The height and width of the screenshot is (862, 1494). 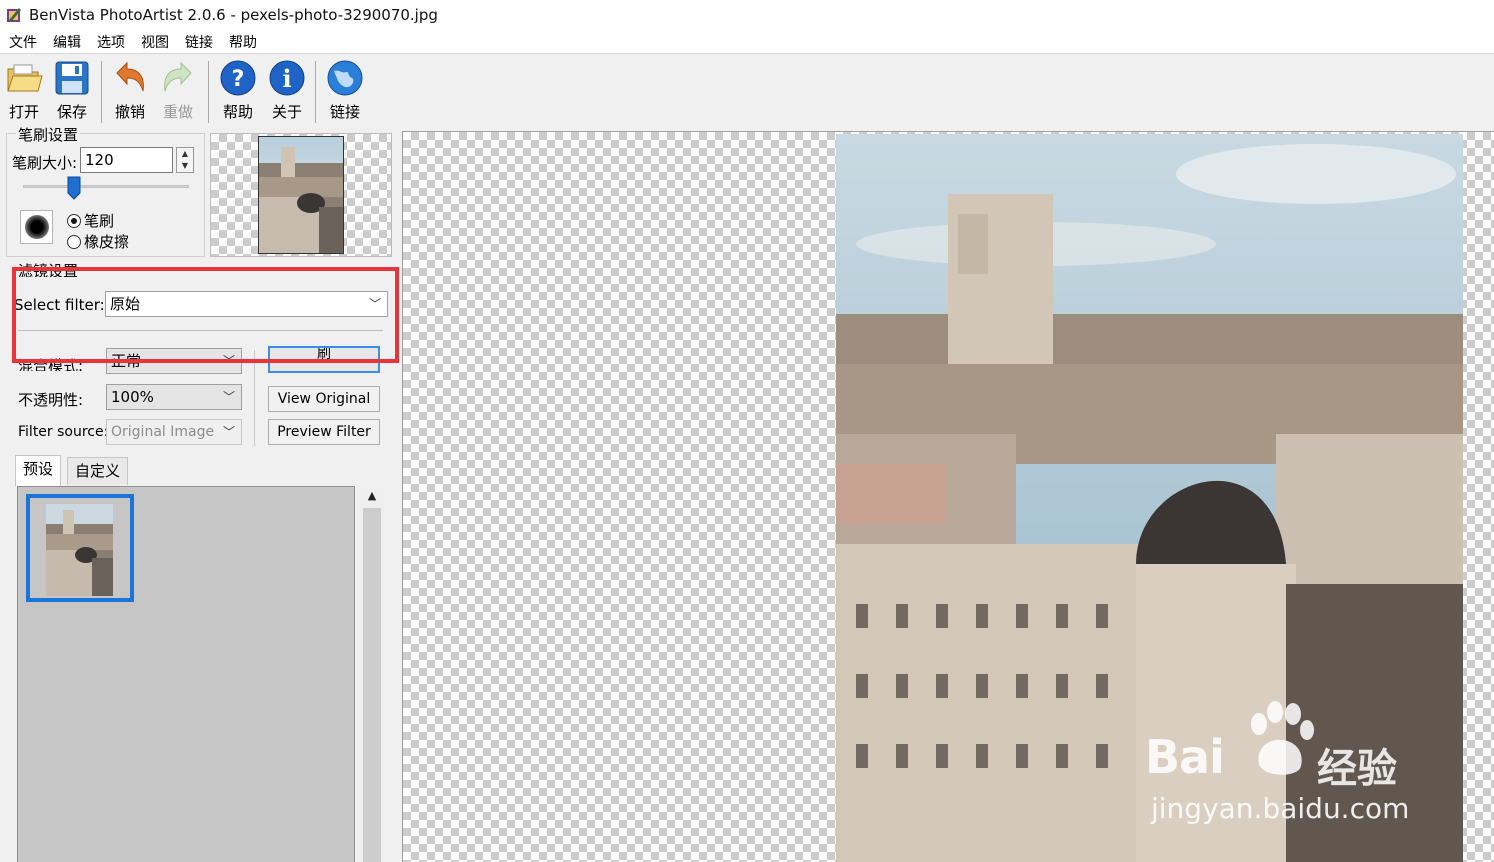 I want to click on menu-help: 帮助, so click(x=243, y=42).